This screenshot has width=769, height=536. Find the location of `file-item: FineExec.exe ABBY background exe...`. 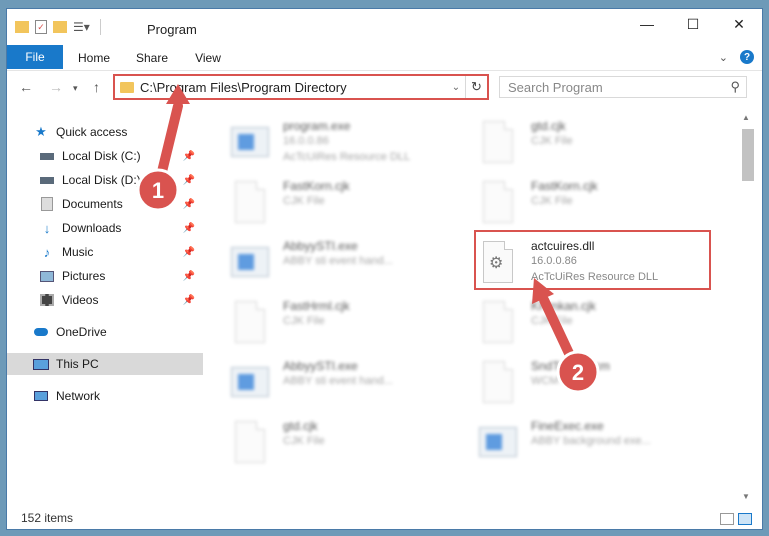

file-item: FineExec.exe ABBY background exe... is located at coordinates (591, 443).